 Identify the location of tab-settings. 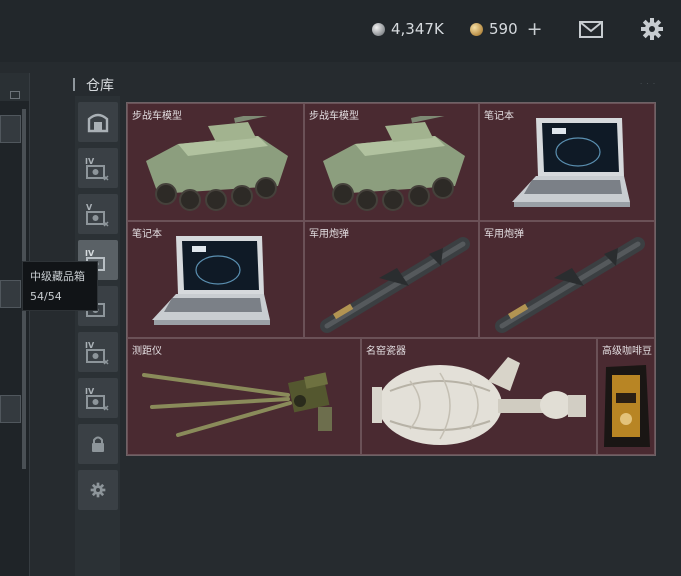
(98, 490).